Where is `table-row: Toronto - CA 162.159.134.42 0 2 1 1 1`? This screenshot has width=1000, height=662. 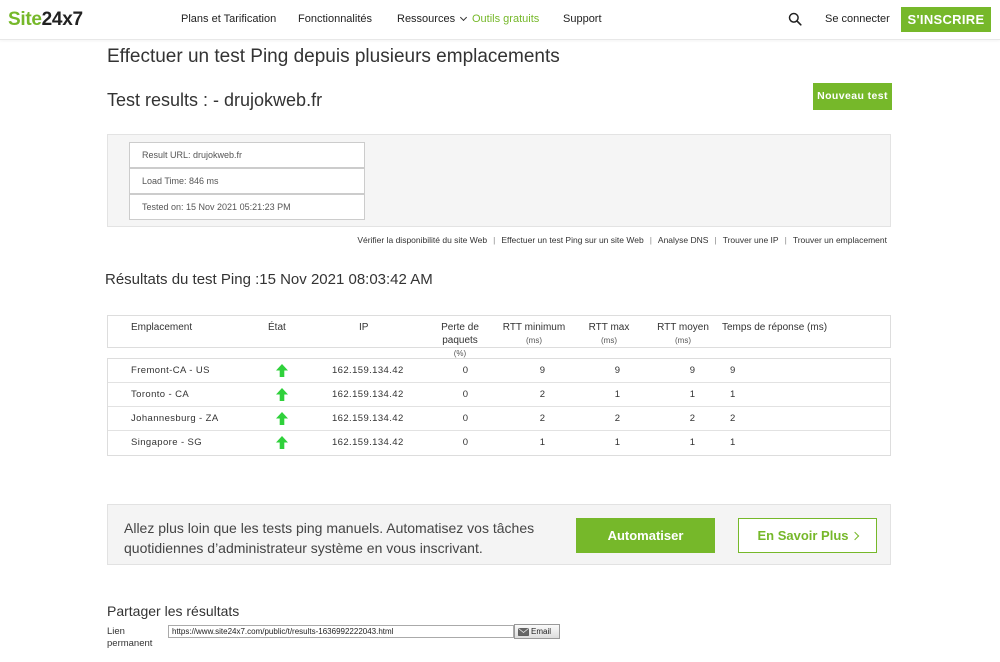
table-row: Toronto - CA 162.159.134.42 0 2 1 1 1 is located at coordinates (499, 395).